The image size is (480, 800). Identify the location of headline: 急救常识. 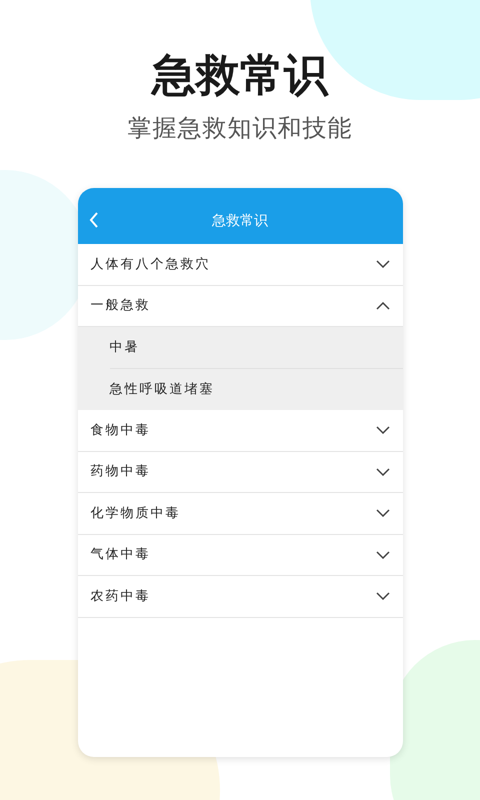
(240, 76).